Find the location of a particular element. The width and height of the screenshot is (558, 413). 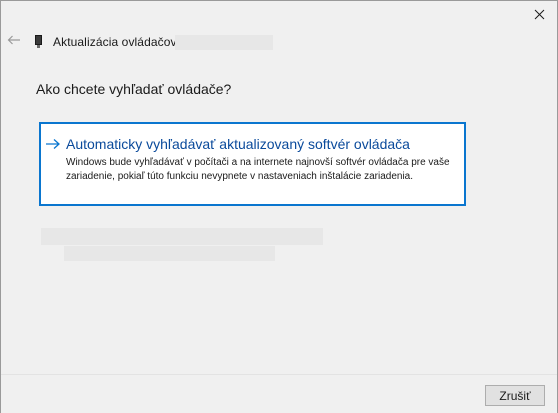

cancel-button: Zrušiť is located at coordinates (515, 395).